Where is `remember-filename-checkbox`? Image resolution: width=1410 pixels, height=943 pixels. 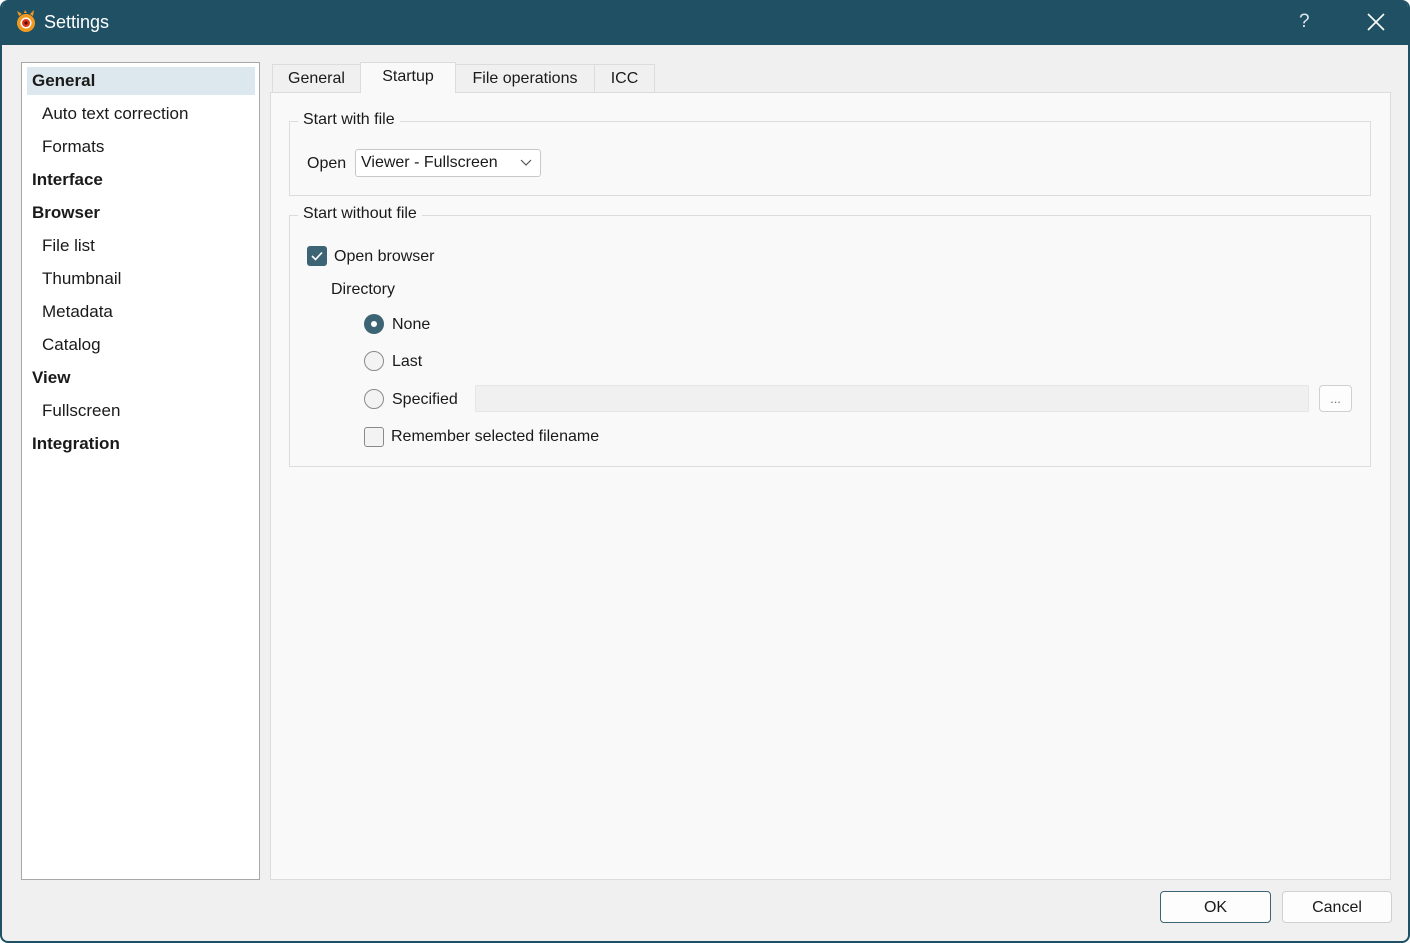 remember-filename-checkbox is located at coordinates (374, 437).